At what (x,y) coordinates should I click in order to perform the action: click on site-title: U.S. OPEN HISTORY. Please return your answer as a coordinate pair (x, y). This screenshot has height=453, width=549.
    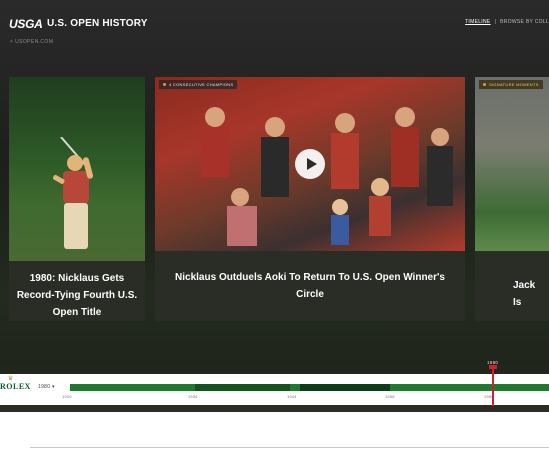
    Looking at the image, I should click on (97, 23).